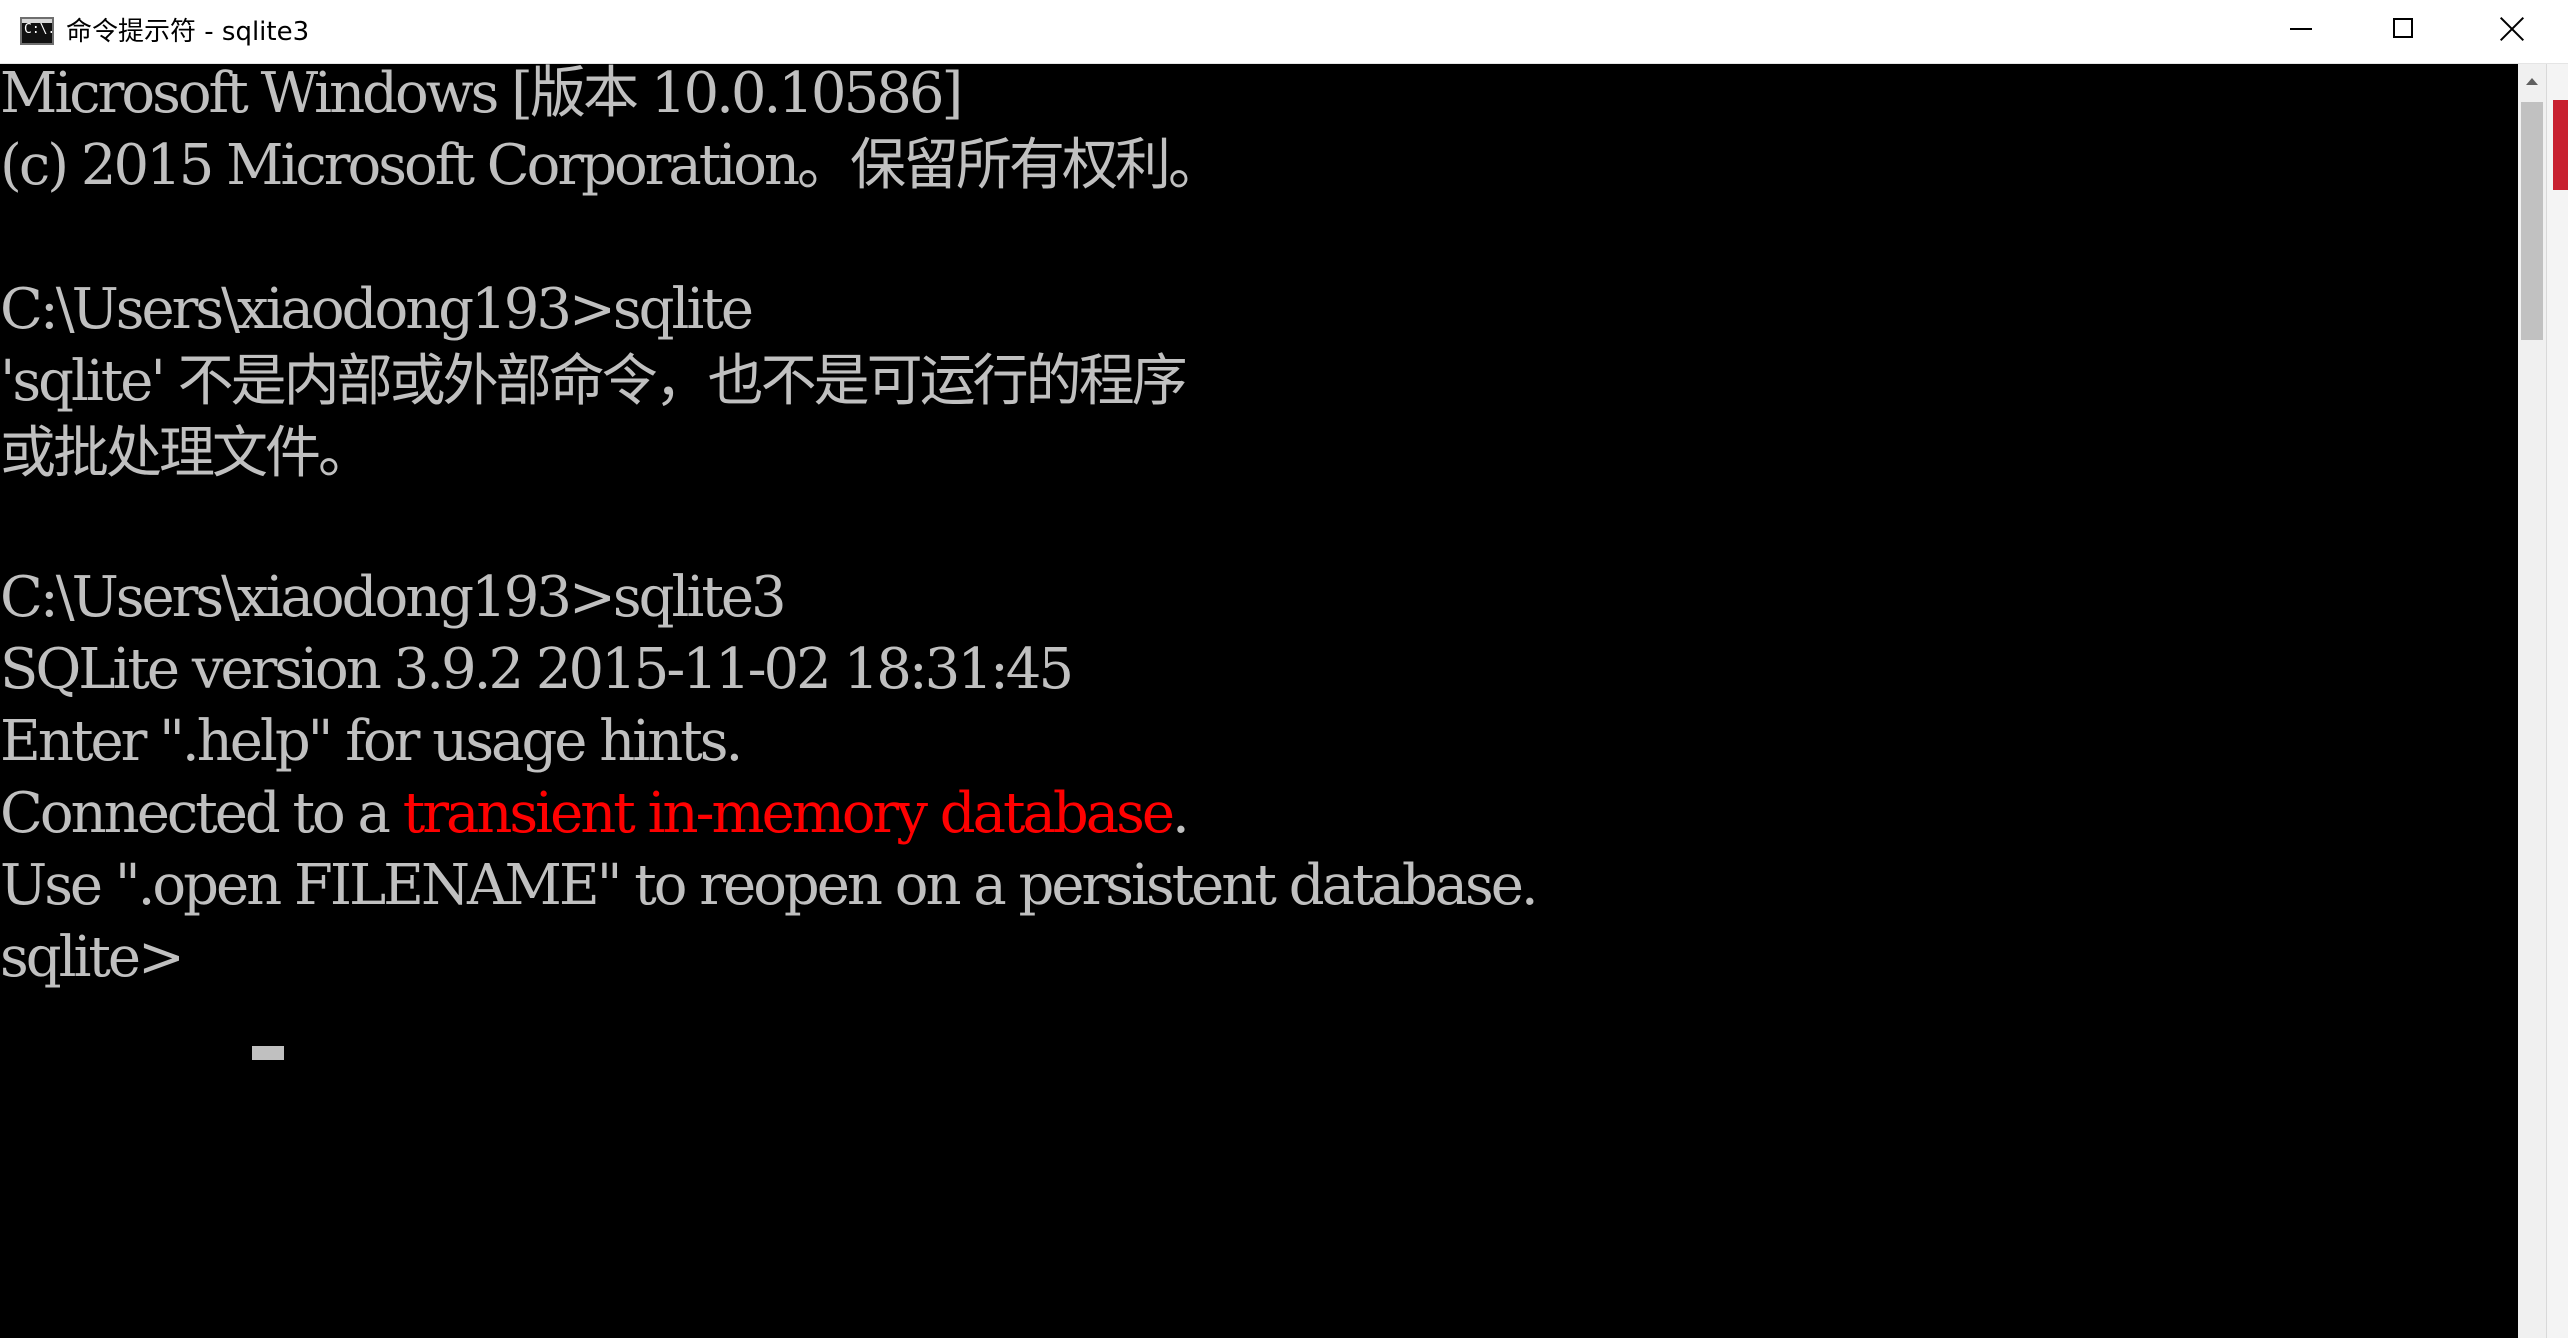 The image size is (2568, 1338). I want to click on maximize-button, so click(2404, 29).